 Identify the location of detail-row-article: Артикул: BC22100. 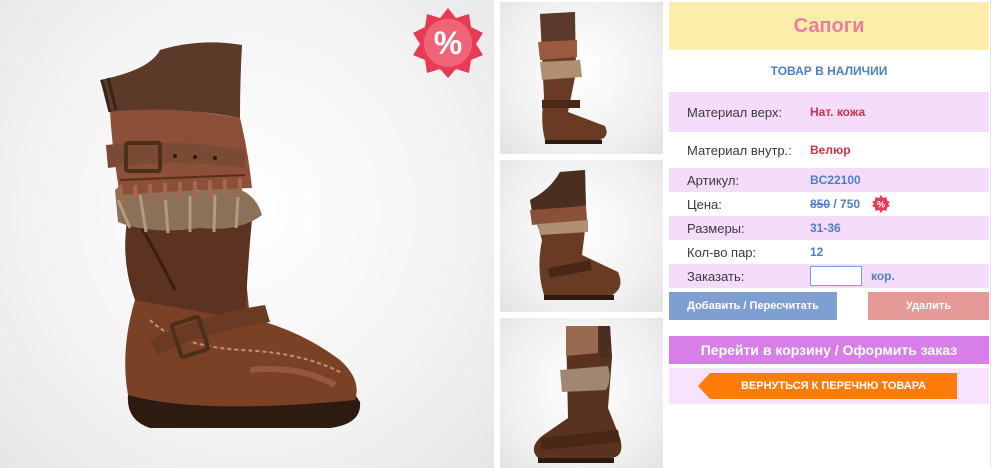
(829, 180).